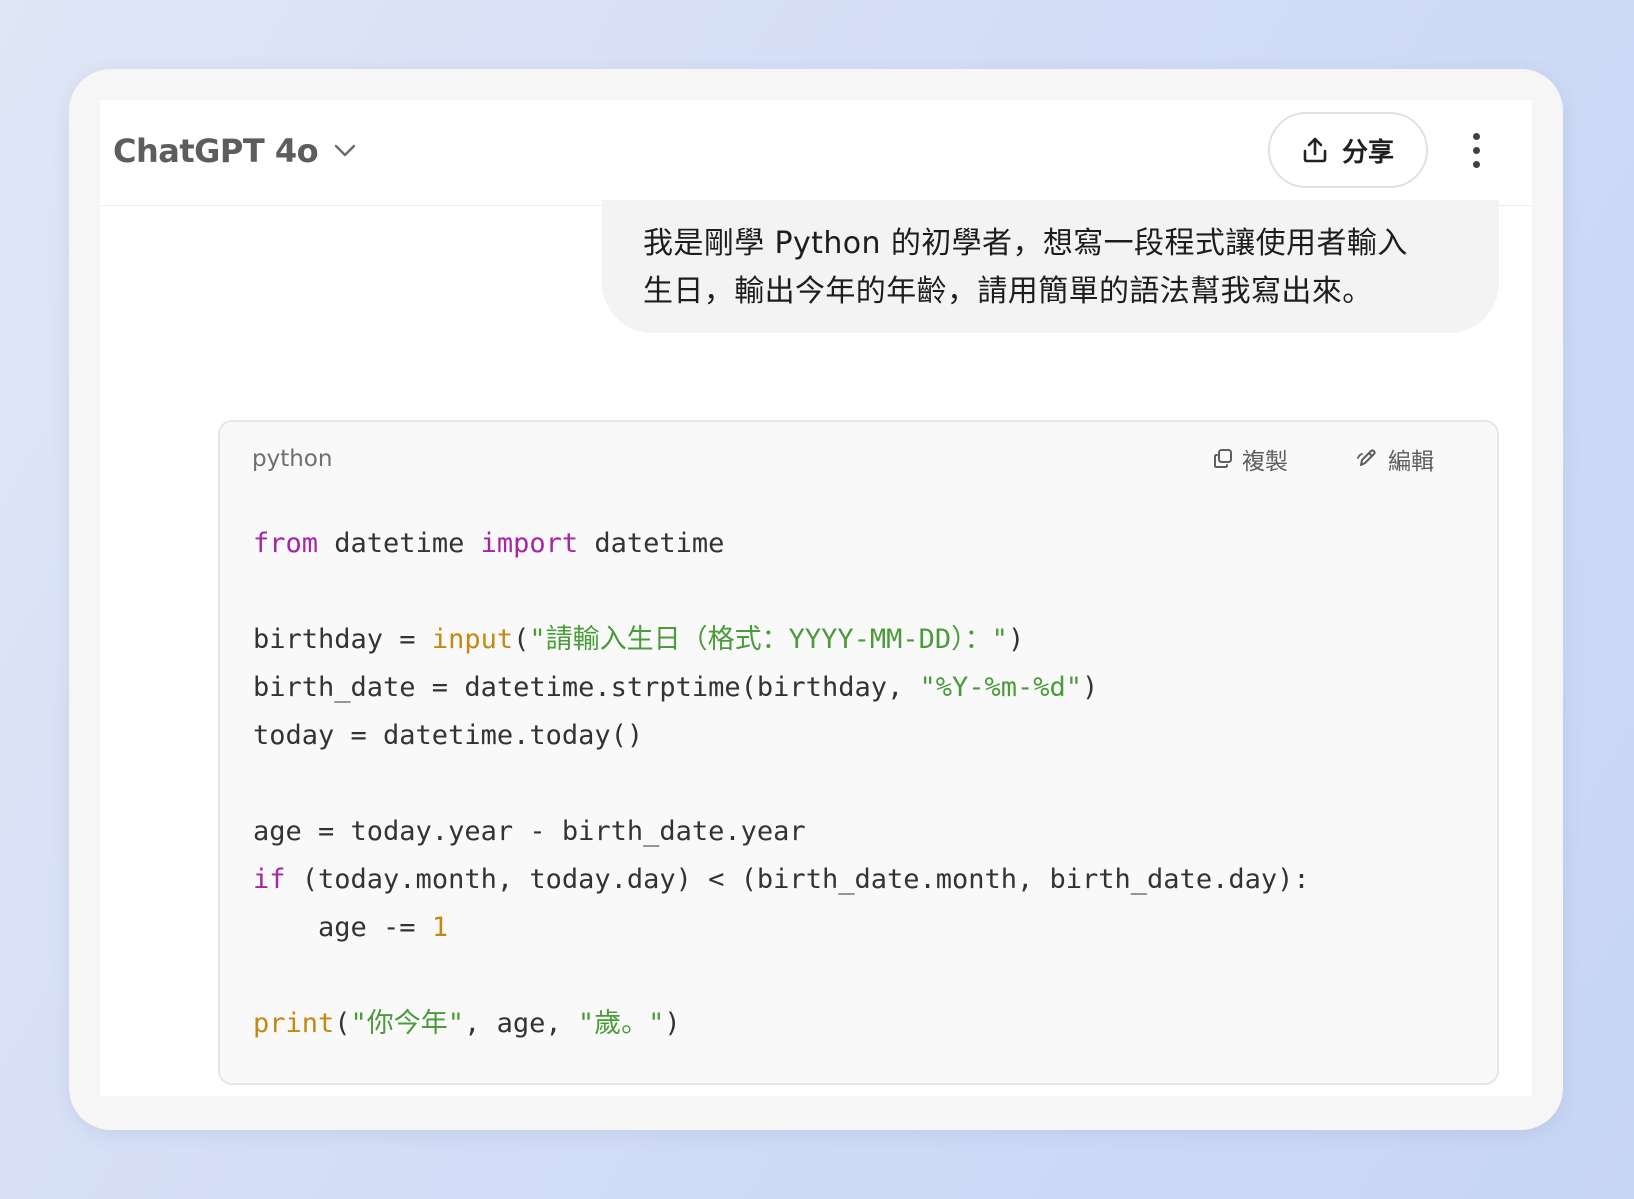 This screenshot has height=1199, width=1634. I want to click on code-token: , age,, so click(521, 1023).